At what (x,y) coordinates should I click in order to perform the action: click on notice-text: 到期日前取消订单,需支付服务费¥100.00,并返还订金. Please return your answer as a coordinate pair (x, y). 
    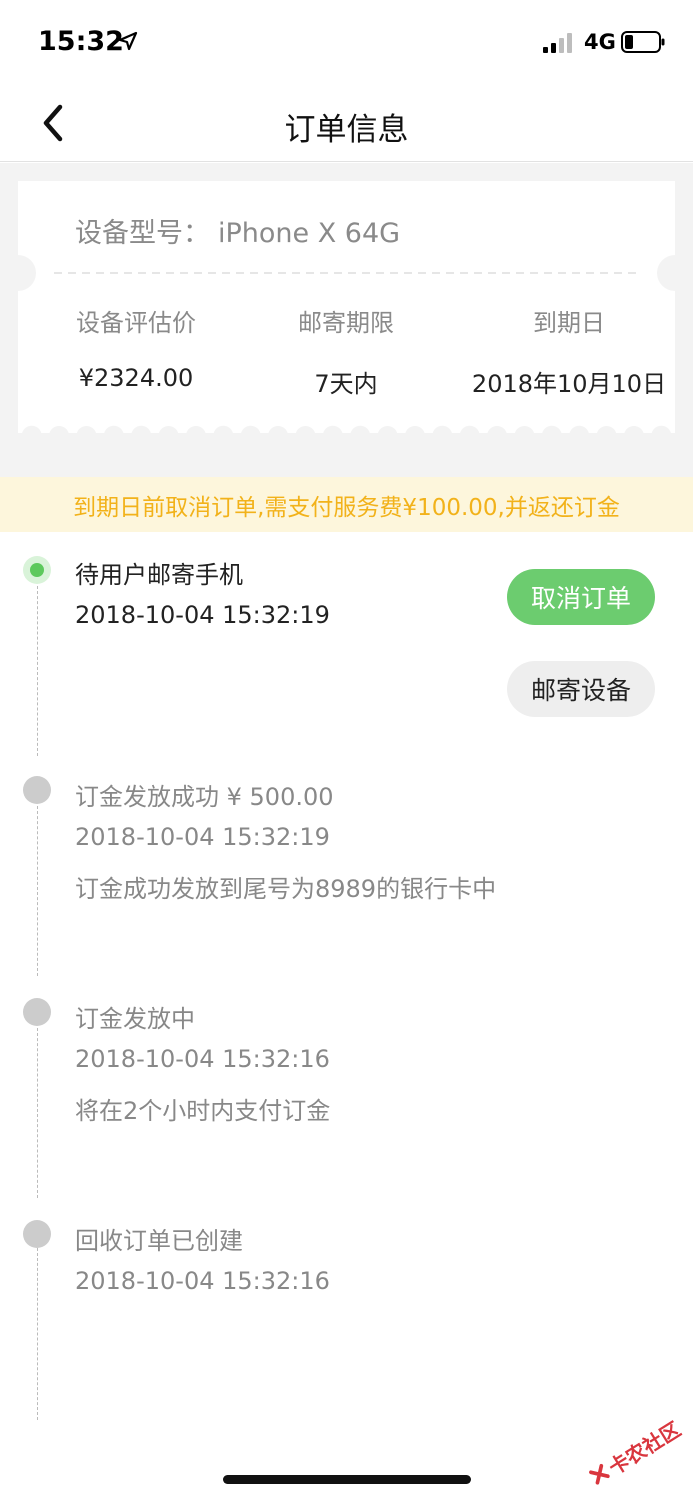
    Looking at the image, I should click on (346, 507).